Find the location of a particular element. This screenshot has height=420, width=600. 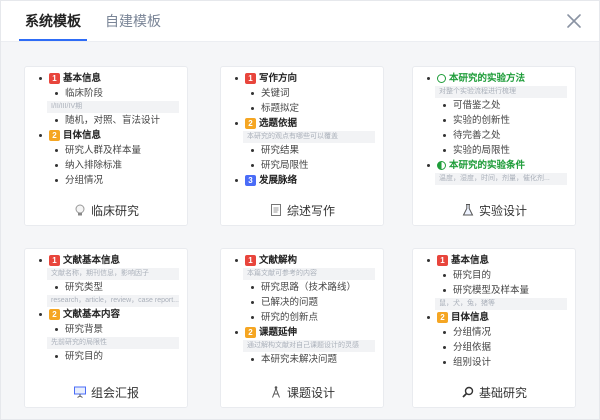

template-title: 课题设计 is located at coordinates (310, 392).